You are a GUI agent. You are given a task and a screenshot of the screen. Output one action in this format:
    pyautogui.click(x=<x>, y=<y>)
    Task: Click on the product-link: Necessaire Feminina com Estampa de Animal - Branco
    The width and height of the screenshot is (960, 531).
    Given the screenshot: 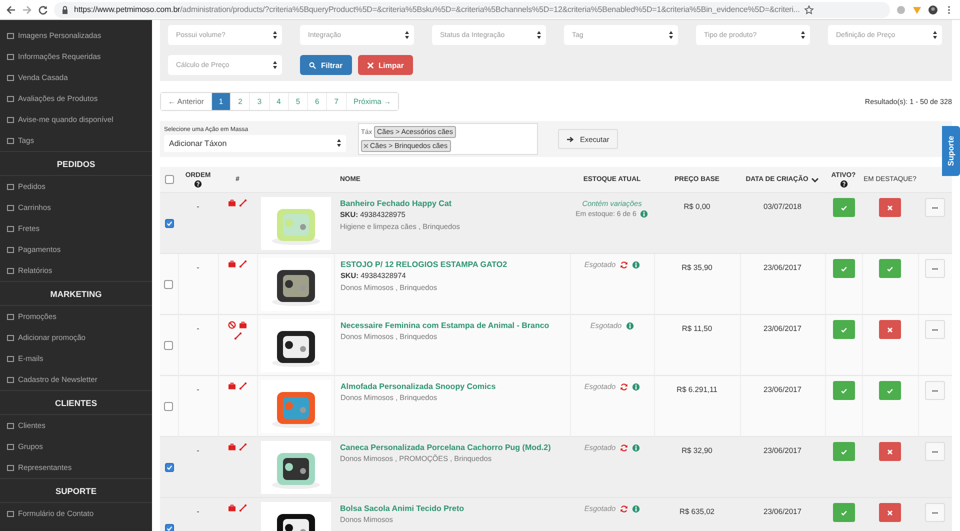 What is the action you would take?
    pyautogui.click(x=452, y=325)
    